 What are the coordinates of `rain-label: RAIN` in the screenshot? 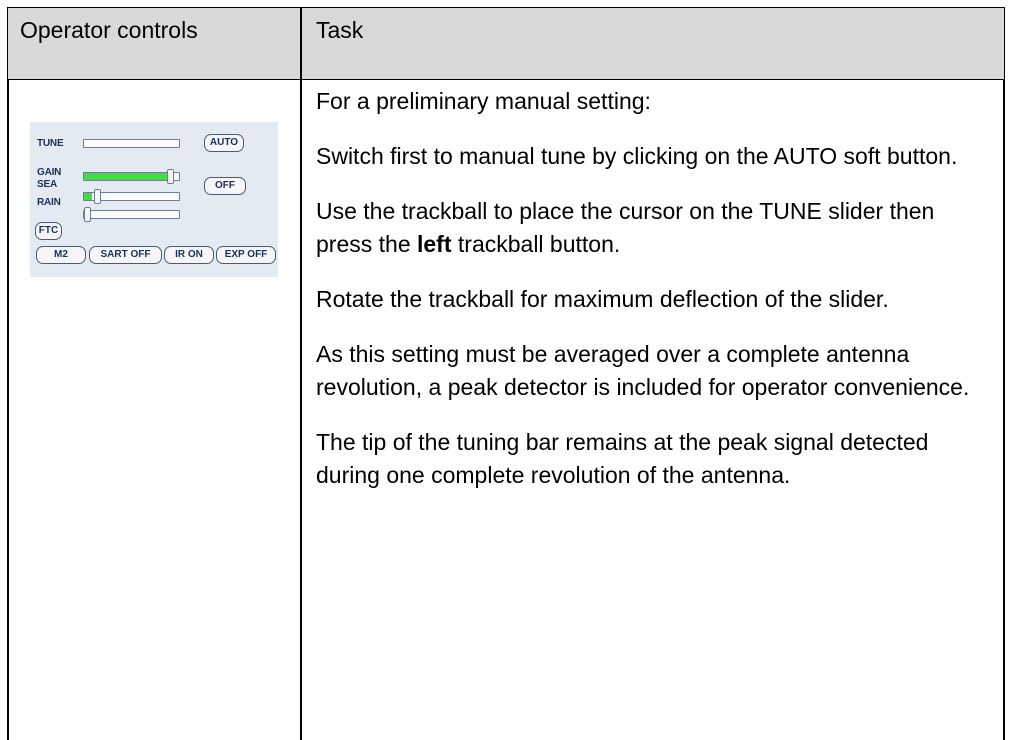 It's located at (49, 202).